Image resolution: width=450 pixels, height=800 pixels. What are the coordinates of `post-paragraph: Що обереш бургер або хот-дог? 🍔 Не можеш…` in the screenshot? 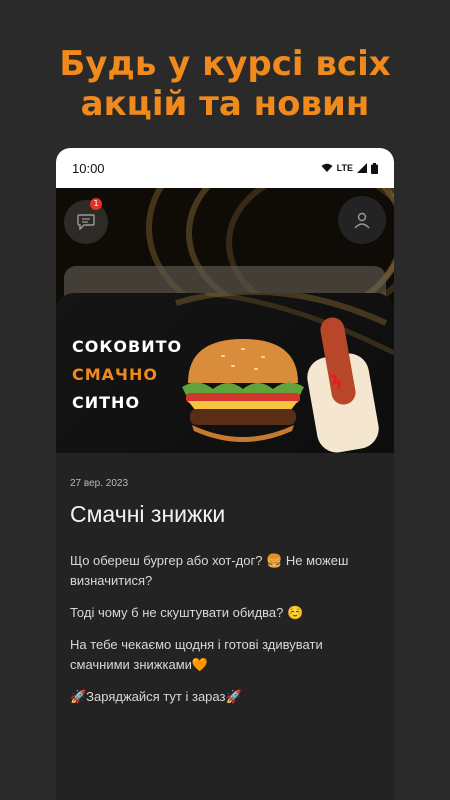 It's located at (209, 570).